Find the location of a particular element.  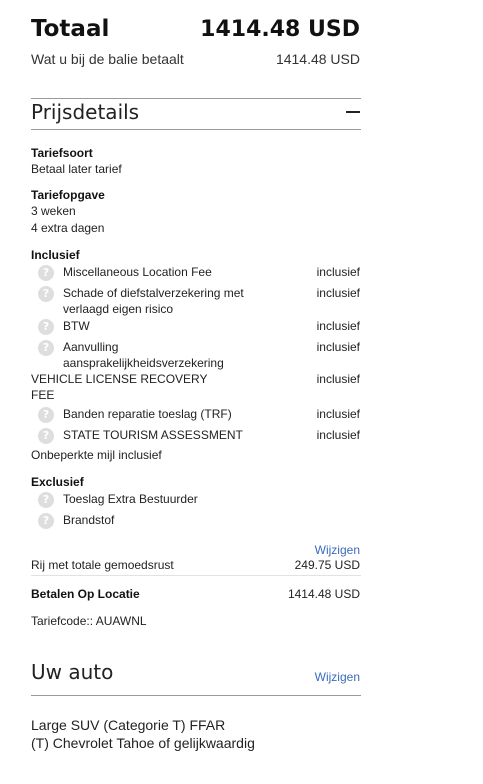

excluded-item-label: Toeslag Extra Bestuurder is located at coordinates (130, 499).